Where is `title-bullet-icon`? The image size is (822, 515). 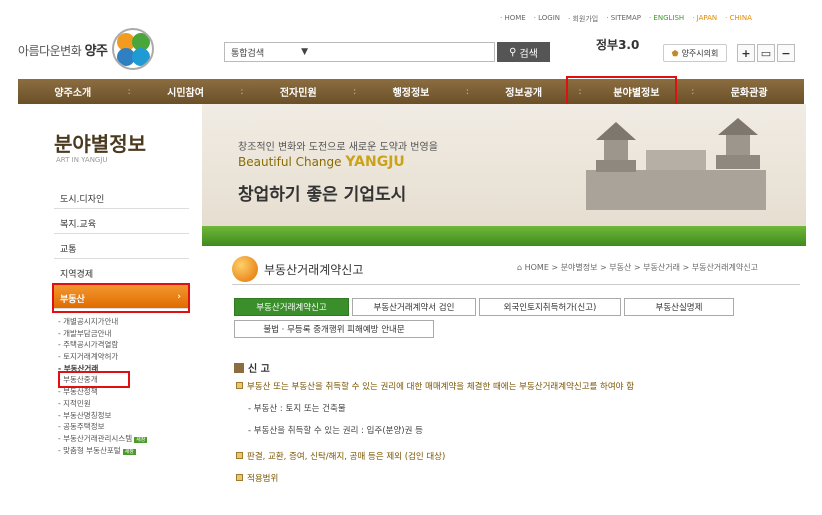 title-bullet-icon is located at coordinates (245, 269).